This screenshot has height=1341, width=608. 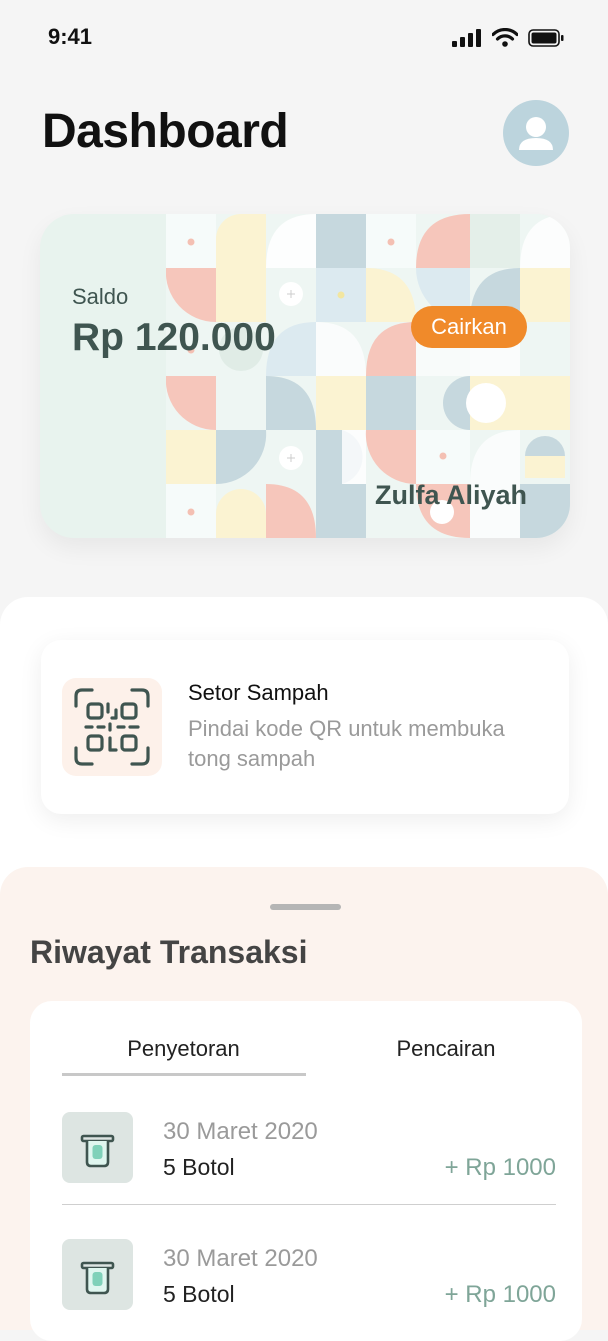 I want to click on status-time: 9:41, so click(x=70, y=36).